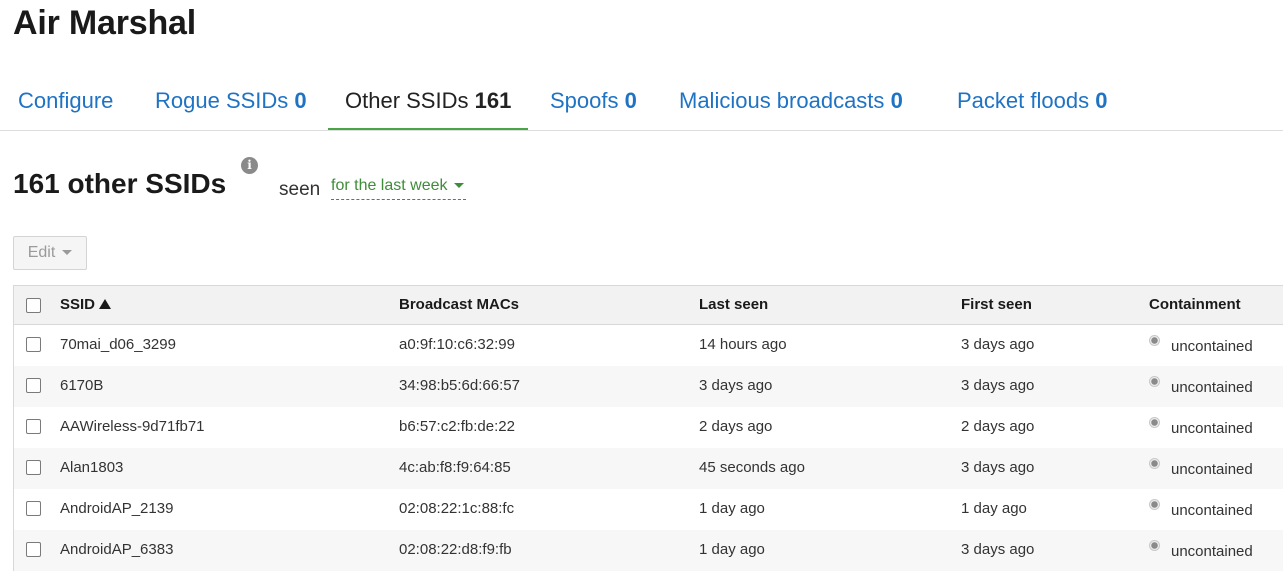 The image size is (1283, 572). I want to click on last-seen-cell: 3 days ago, so click(736, 385).